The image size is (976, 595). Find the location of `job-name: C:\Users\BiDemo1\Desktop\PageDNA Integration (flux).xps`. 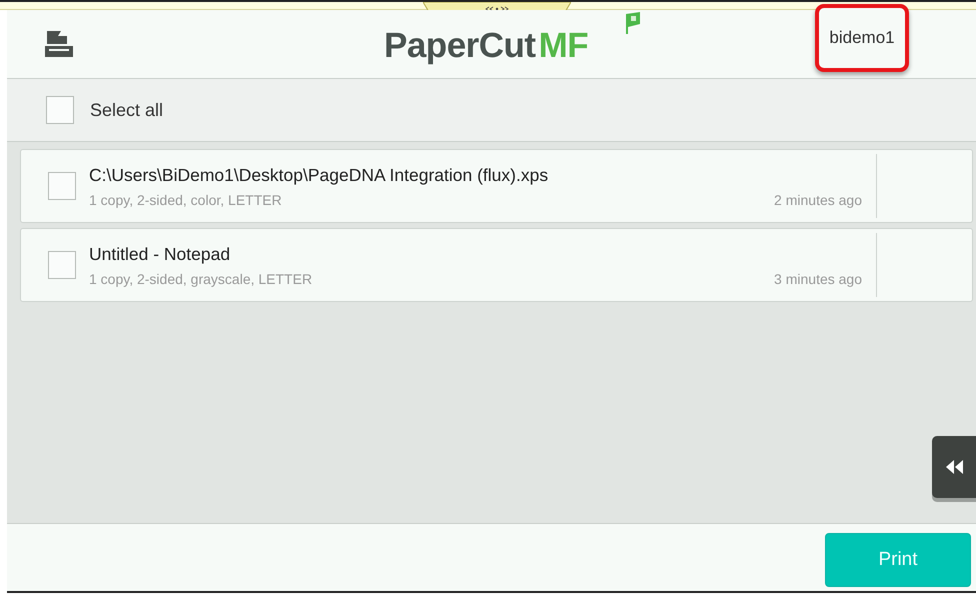

job-name: C:\Users\BiDemo1\Desktop\PageDNA Integration (flux).xps is located at coordinates (319, 175).